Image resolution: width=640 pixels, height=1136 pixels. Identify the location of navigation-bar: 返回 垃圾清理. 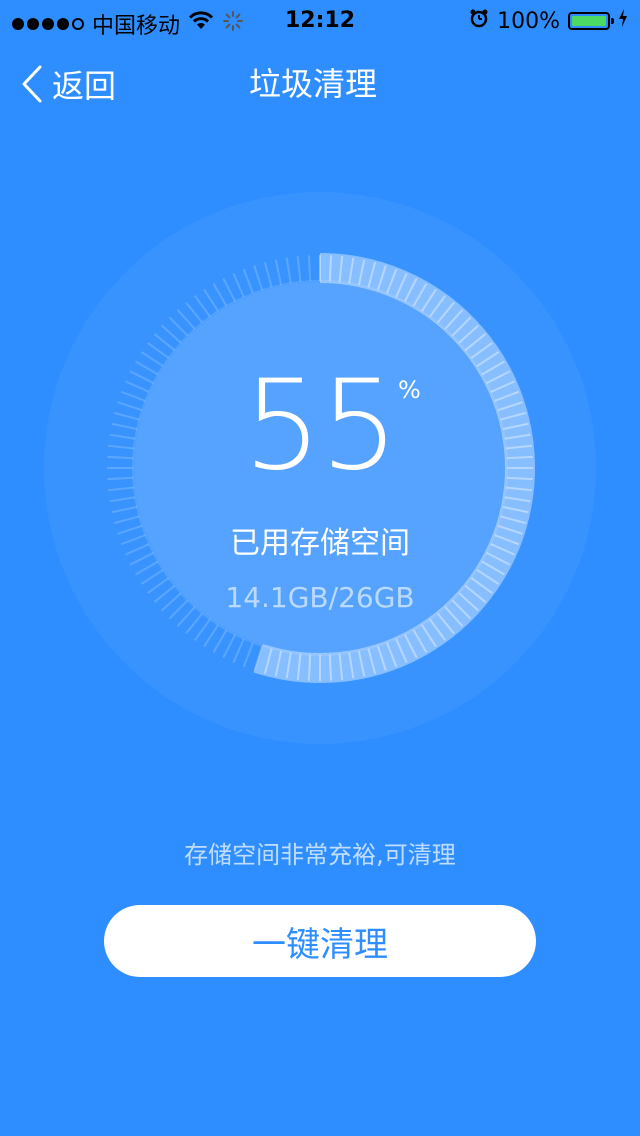
(320, 84).